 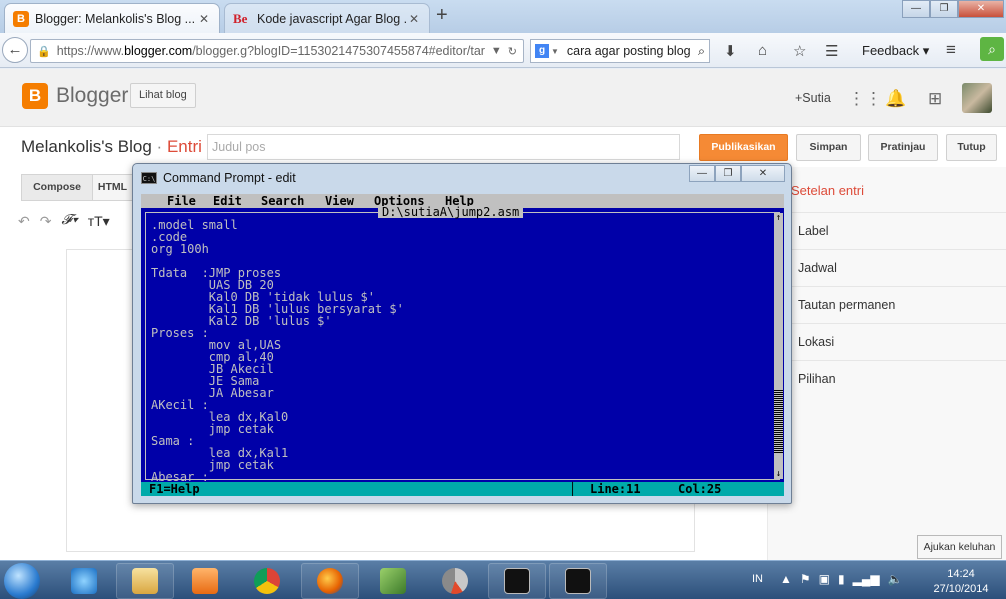 I want to click on menu-icon: ≡, so click(x=951, y=50).